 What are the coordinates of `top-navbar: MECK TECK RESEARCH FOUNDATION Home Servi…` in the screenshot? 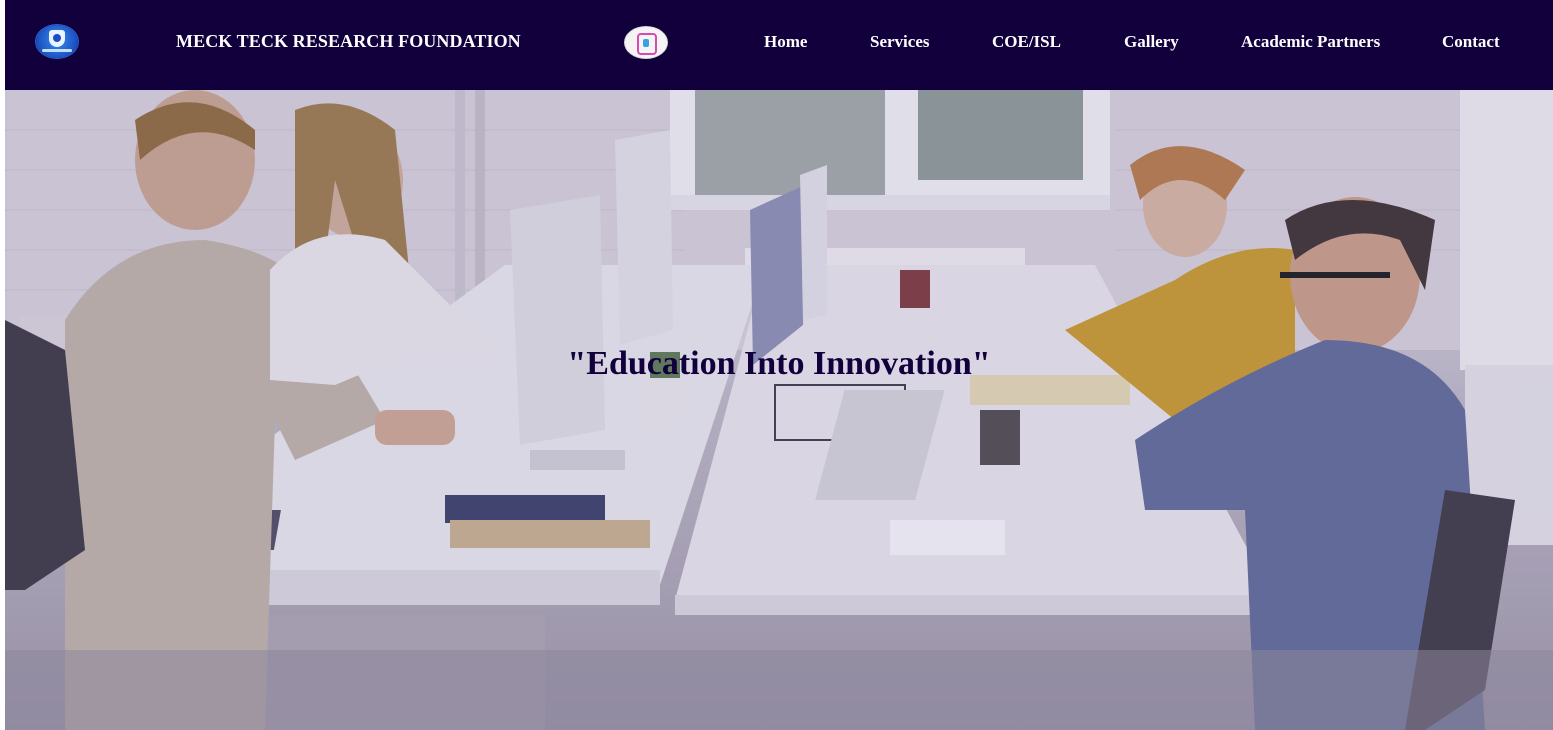 It's located at (779, 45).